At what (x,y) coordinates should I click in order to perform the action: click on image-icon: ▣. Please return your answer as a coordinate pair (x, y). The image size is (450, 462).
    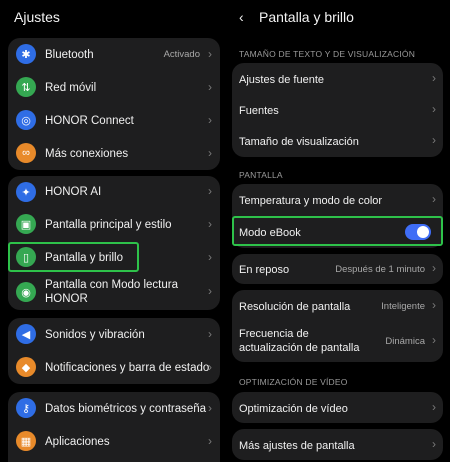
    Looking at the image, I should click on (26, 224).